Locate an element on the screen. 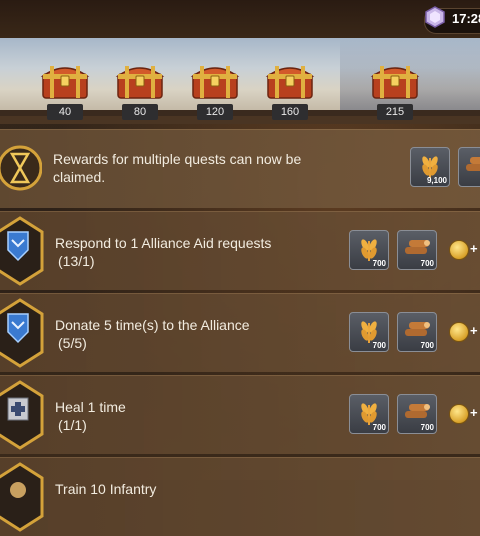 The image size is (480, 536). quest-progress: (5/5) is located at coordinates (72, 343).